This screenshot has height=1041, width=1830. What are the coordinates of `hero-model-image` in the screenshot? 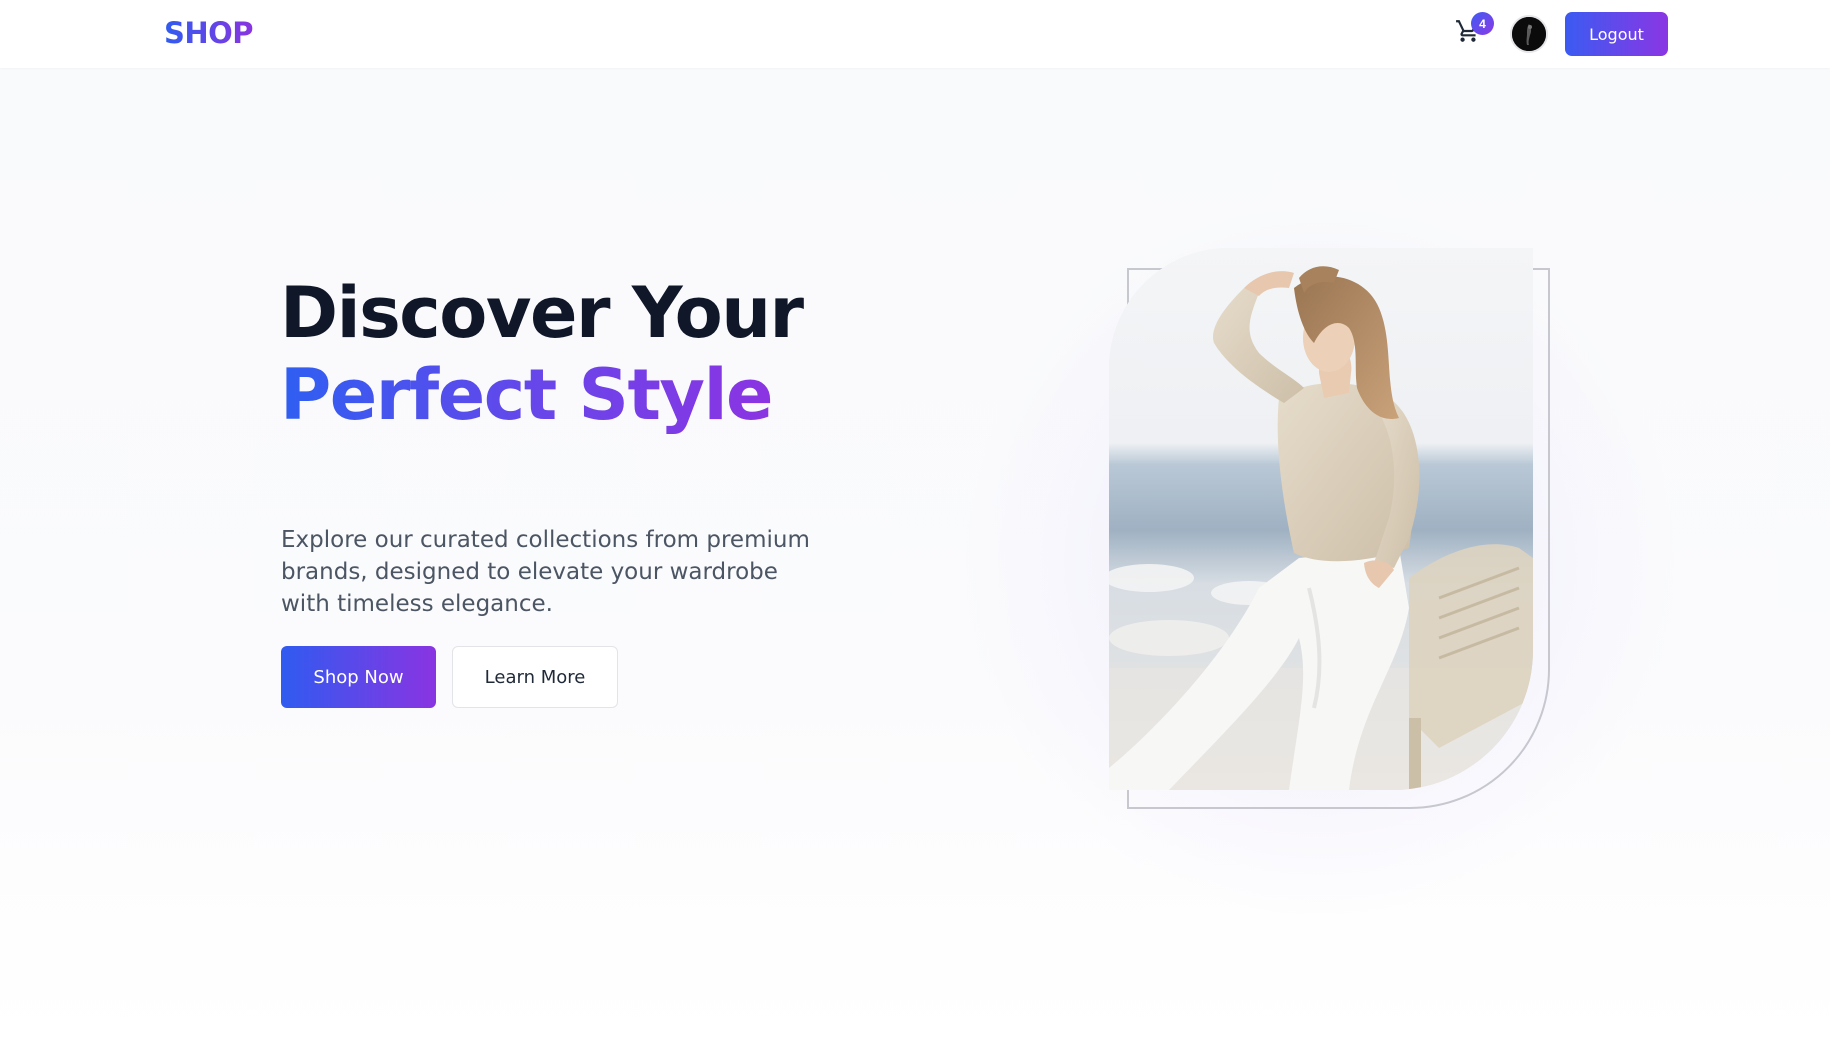 It's located at (1321, 519).